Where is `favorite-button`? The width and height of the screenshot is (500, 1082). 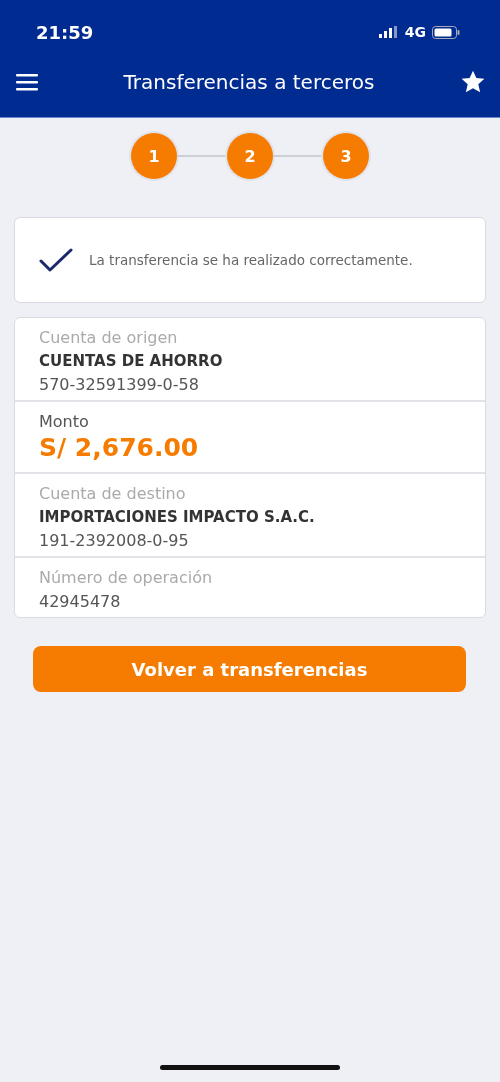 favorite-button is located at coordinates (473, 82).